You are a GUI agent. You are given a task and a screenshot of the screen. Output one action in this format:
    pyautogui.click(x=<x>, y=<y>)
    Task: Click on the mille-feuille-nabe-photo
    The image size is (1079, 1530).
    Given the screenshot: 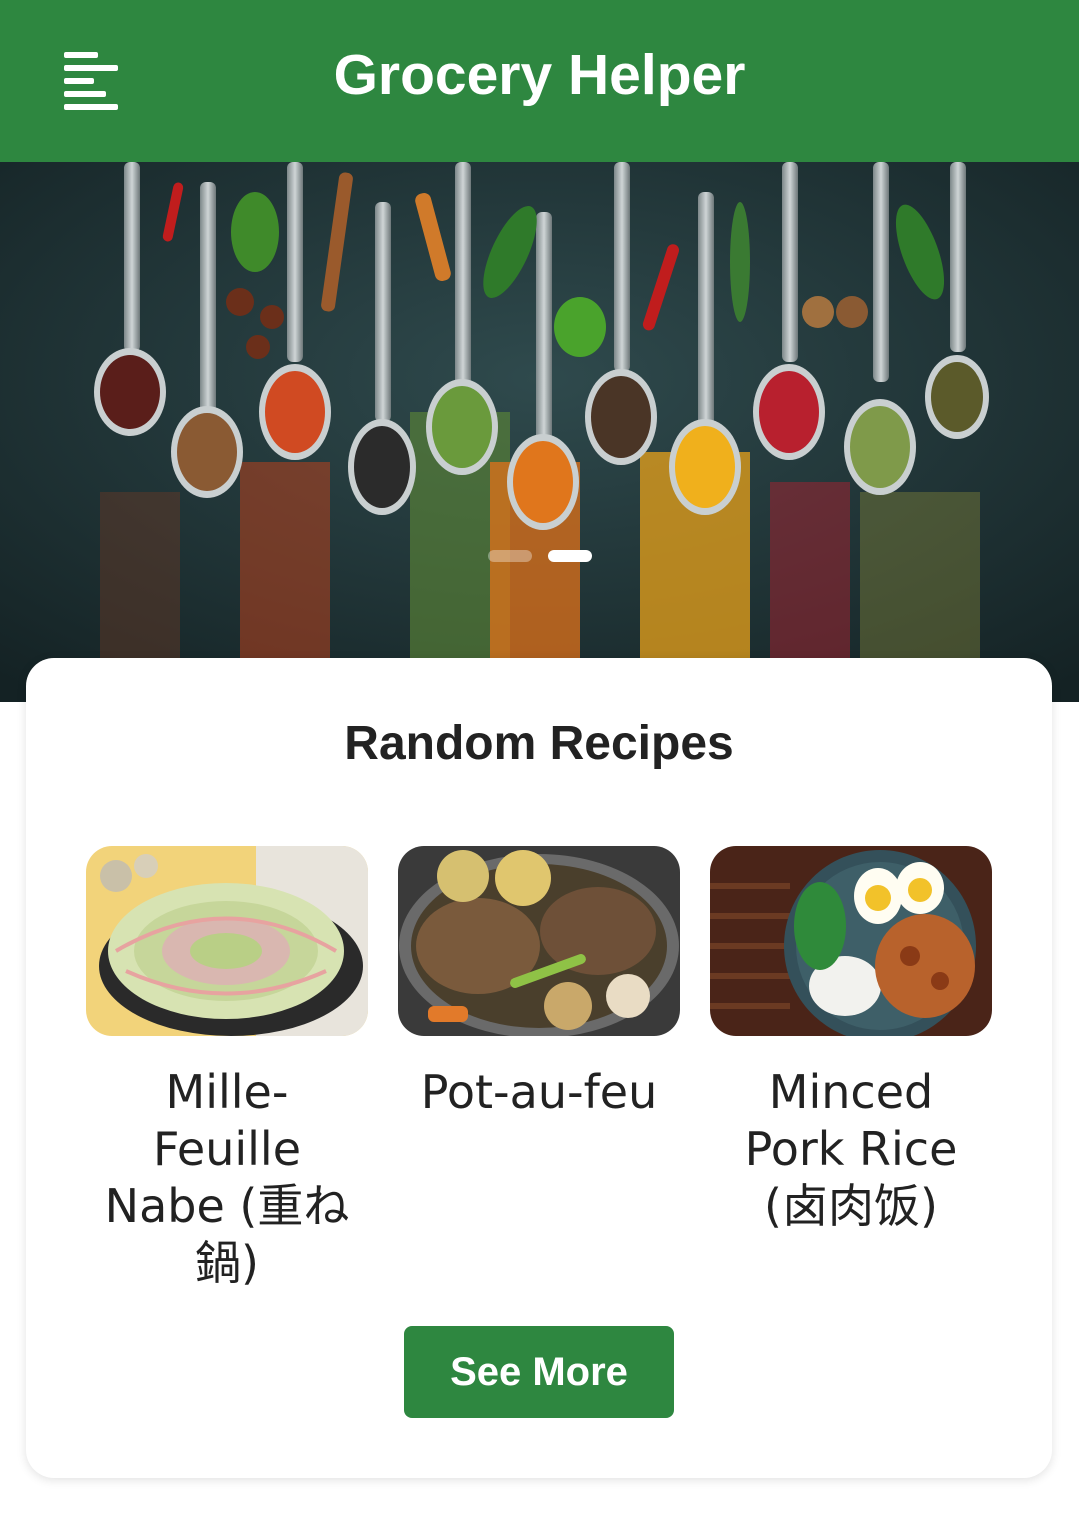 What is the action you would take?
    pyautogui.click(x=227, y=941)
    